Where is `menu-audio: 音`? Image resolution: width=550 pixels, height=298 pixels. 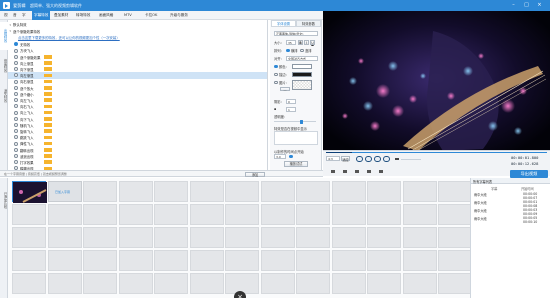
menu-audio: 音 is located at coordinates (15, 15).